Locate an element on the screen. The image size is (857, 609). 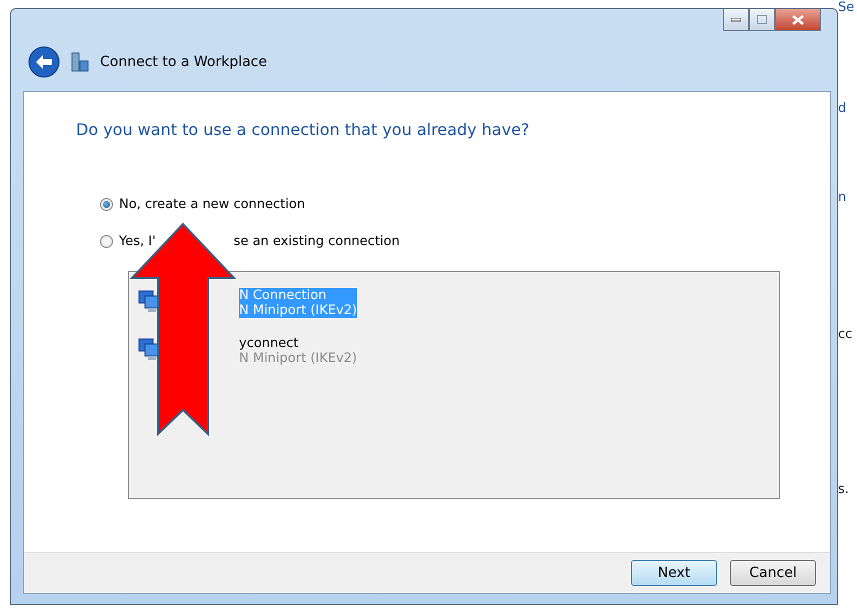
connection-item: yconnect N Miniport (IKEv2) is located at coordinates (298, 351).